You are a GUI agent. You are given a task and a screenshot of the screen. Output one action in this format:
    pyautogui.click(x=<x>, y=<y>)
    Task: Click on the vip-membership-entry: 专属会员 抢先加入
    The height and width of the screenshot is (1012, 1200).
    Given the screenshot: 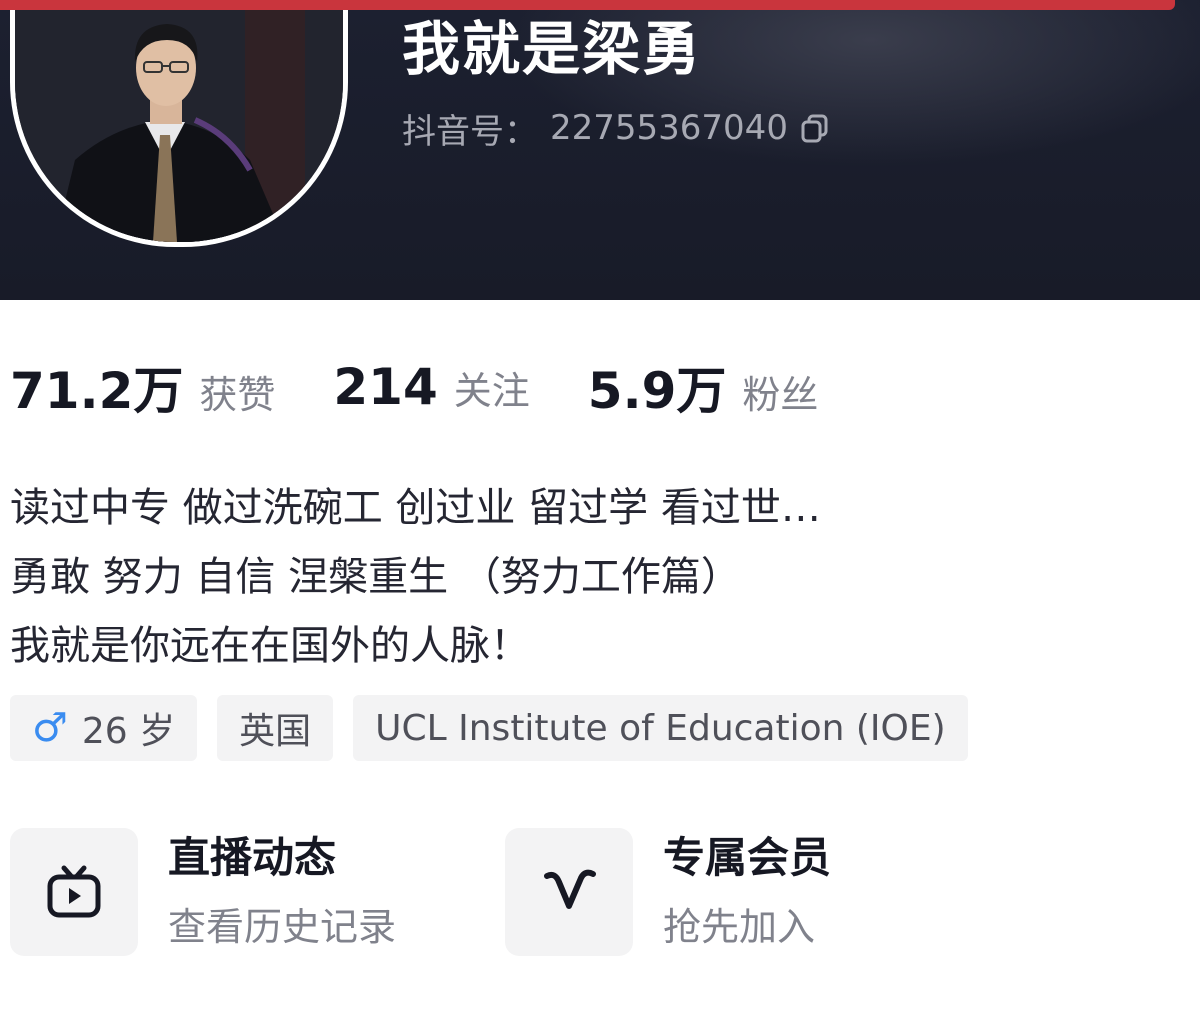 What is the action you would take?
    pyautogui.click(x=668, y=892)
    